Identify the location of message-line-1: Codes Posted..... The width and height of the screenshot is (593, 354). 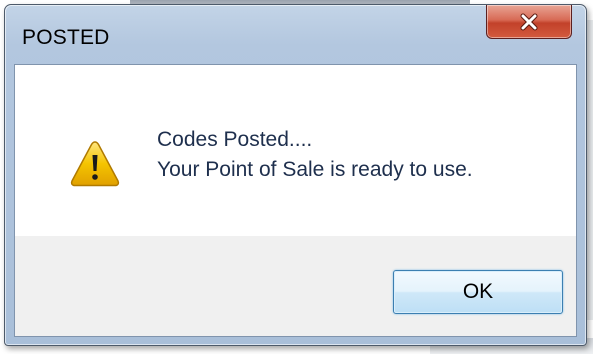
(235, 139).